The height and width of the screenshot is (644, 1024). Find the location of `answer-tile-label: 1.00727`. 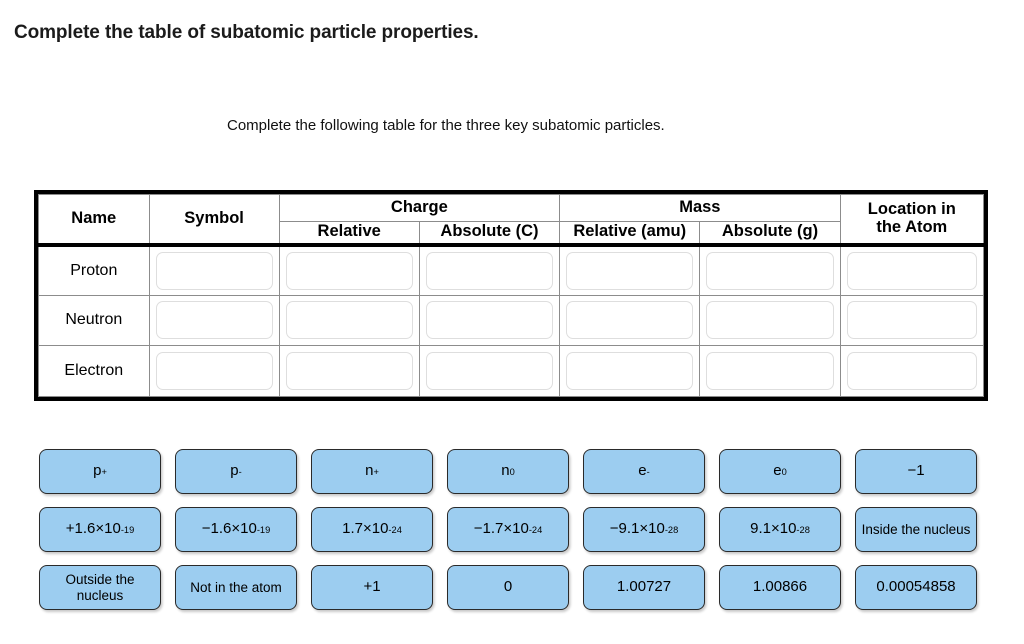

answer-tile-label: 1.00727 is located at coordinates (644, 587).